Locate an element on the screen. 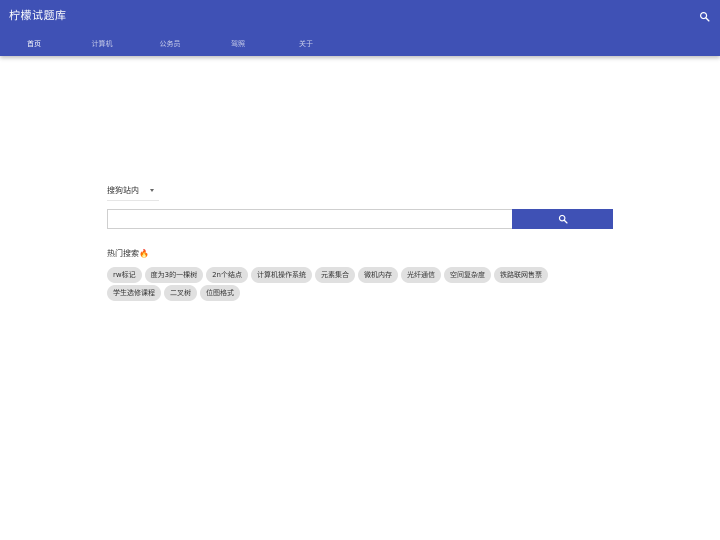 This screenshot has width=720, height=540. hot-search-chip: 度为3的一棵树 is located at coordinates (174, 275).